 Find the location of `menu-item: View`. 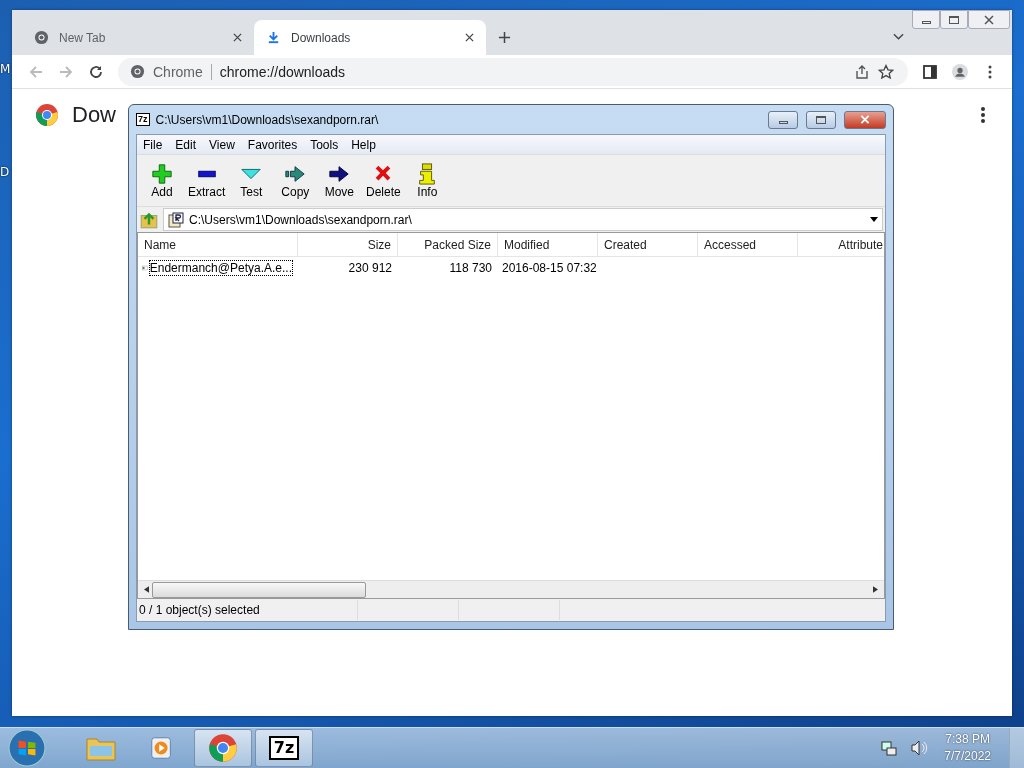

menu-item: View is located at coordinates (222, 144).